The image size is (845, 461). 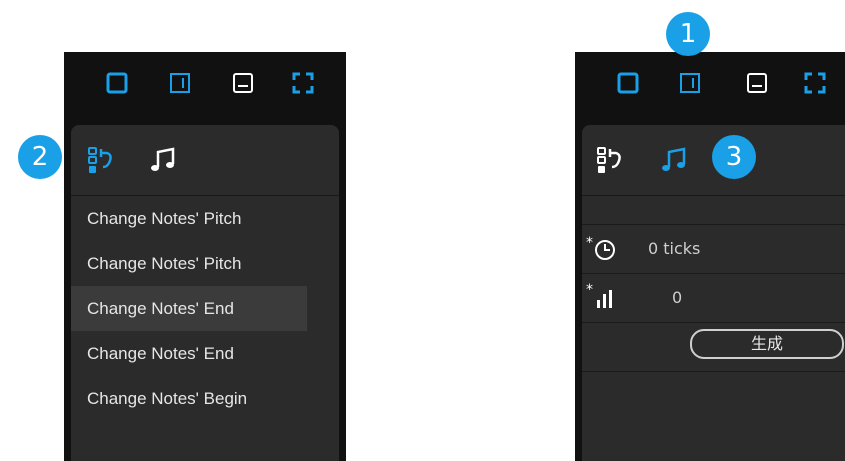 What do you see at coordinates (205, 160) in the screenshot?
I see `panel-tabs` at bounding box center [205, 160].